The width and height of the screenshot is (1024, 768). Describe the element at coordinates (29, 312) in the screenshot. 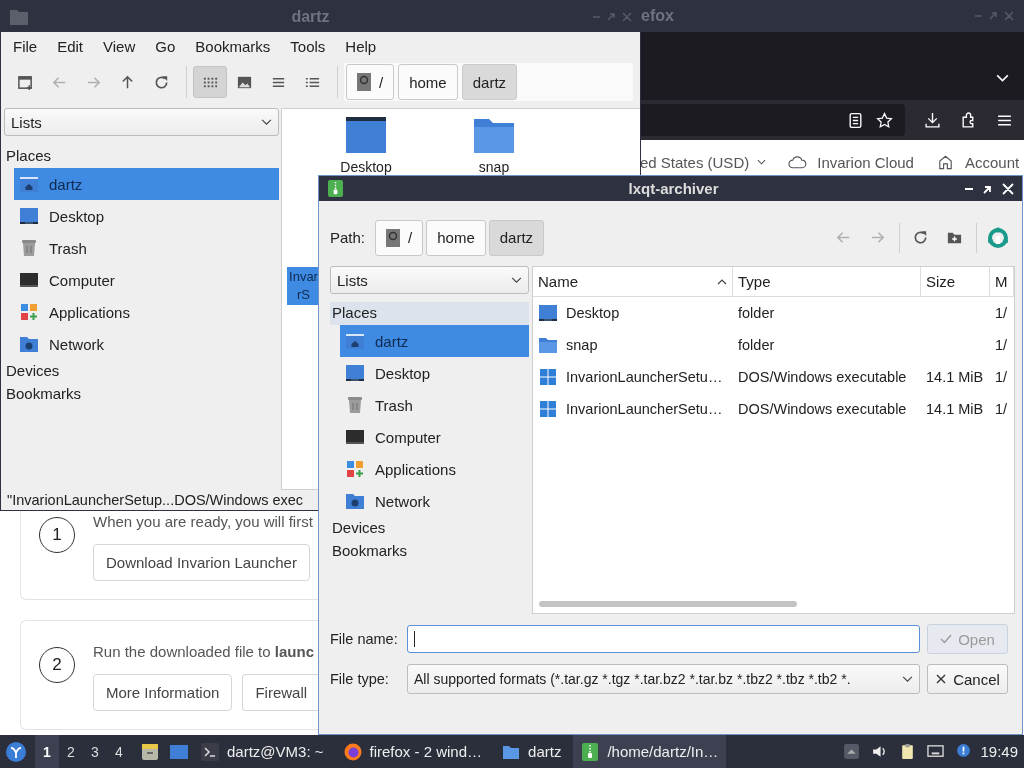

I see `apps-grid-icon` at that location.